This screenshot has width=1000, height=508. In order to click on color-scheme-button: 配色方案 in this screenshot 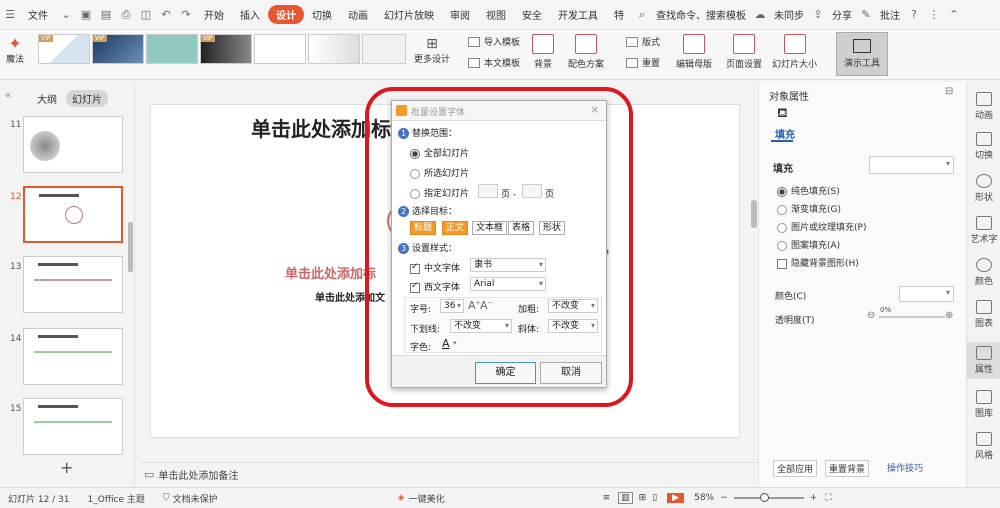, I will do `click(586, 52)`.